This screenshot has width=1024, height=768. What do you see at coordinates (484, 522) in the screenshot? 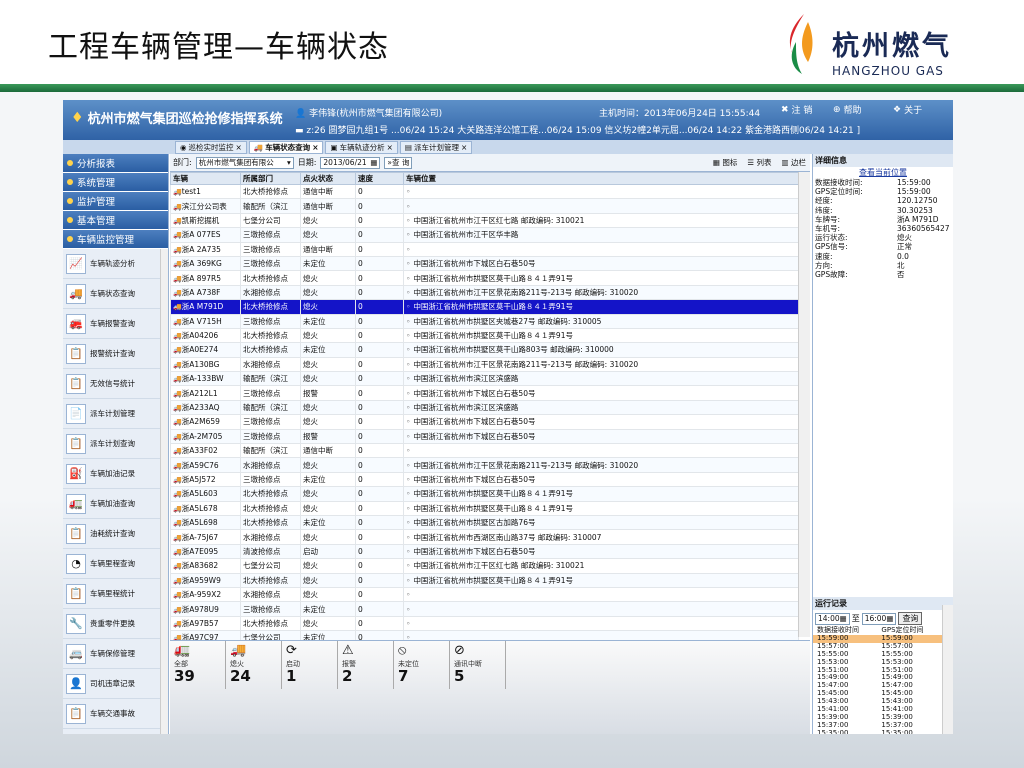
I see `table-row: 🚚 浙A5L698 北大桥抢修点 未定位 0 ◦ 中国浙江省杭州市拱墅区古加路76号` at bounding box center [484, 522].